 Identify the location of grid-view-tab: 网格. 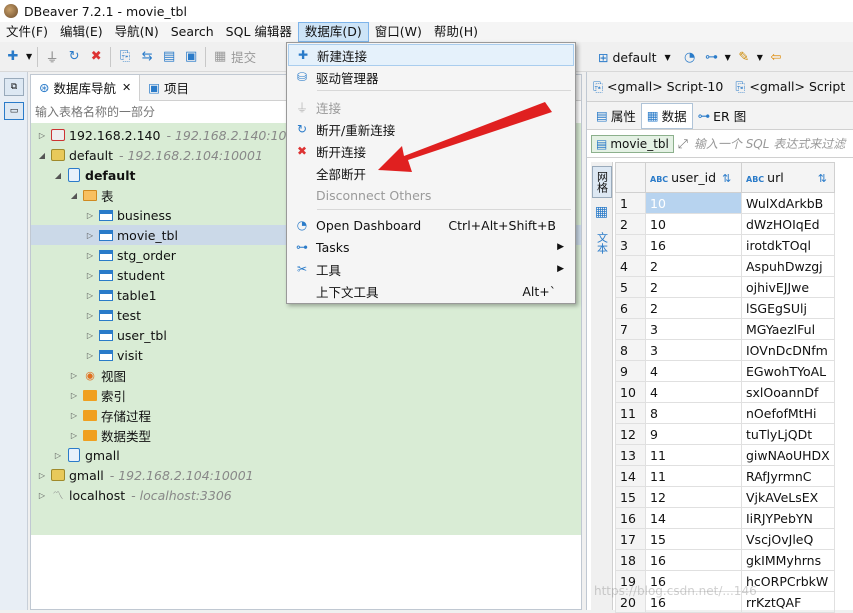
(601, 182).